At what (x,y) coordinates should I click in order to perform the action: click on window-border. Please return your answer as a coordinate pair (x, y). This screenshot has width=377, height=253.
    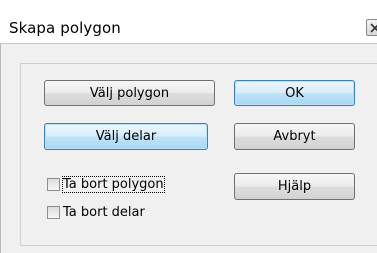
    Looking at the image, I should click on (0, 148).